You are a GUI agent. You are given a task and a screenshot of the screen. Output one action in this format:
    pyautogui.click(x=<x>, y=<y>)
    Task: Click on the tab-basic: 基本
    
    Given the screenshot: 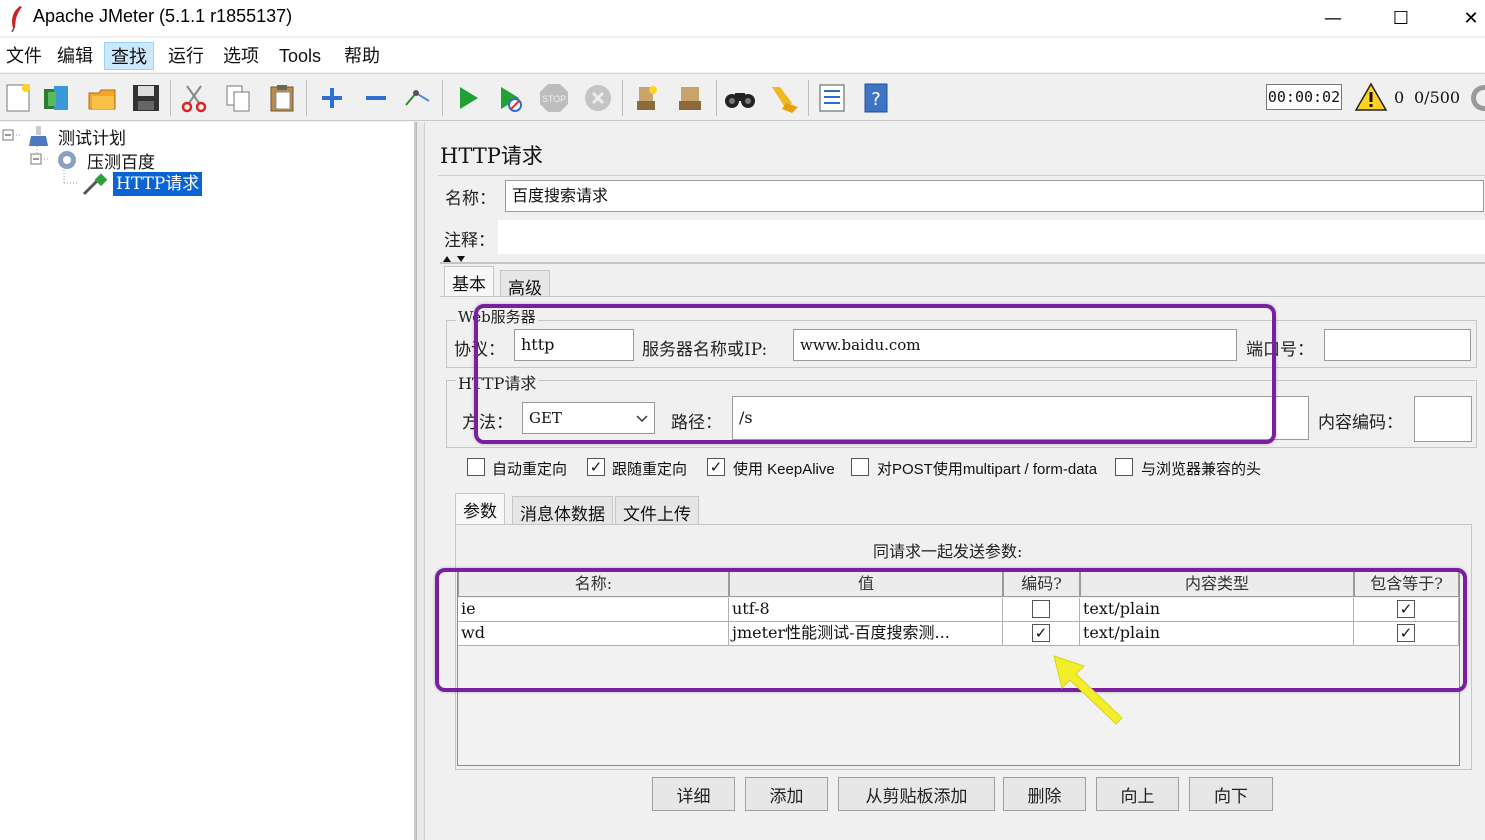 What is the action you would take?
    pyautogui.click(x=469, y=281)
    